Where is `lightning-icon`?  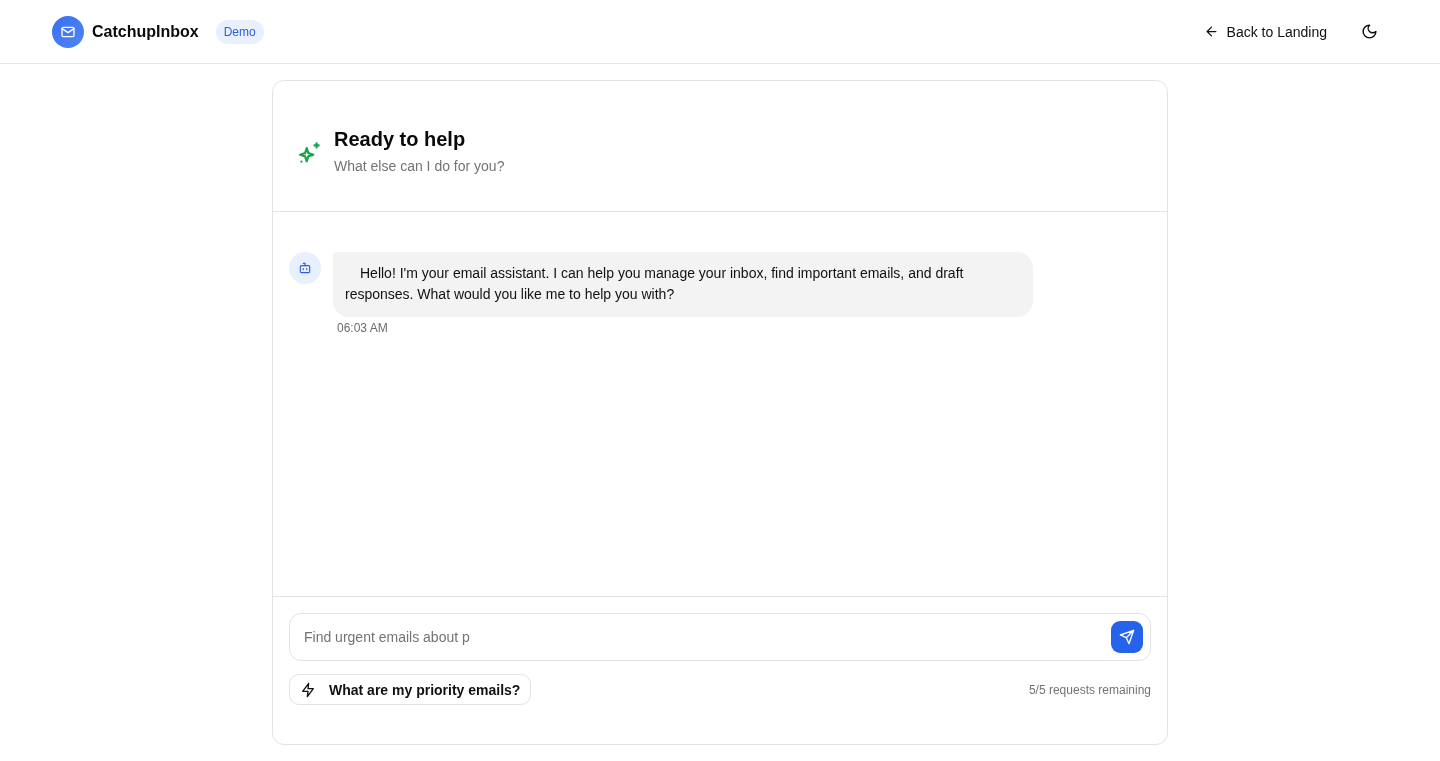
lightning-icon is located at coordinates (308, 689).